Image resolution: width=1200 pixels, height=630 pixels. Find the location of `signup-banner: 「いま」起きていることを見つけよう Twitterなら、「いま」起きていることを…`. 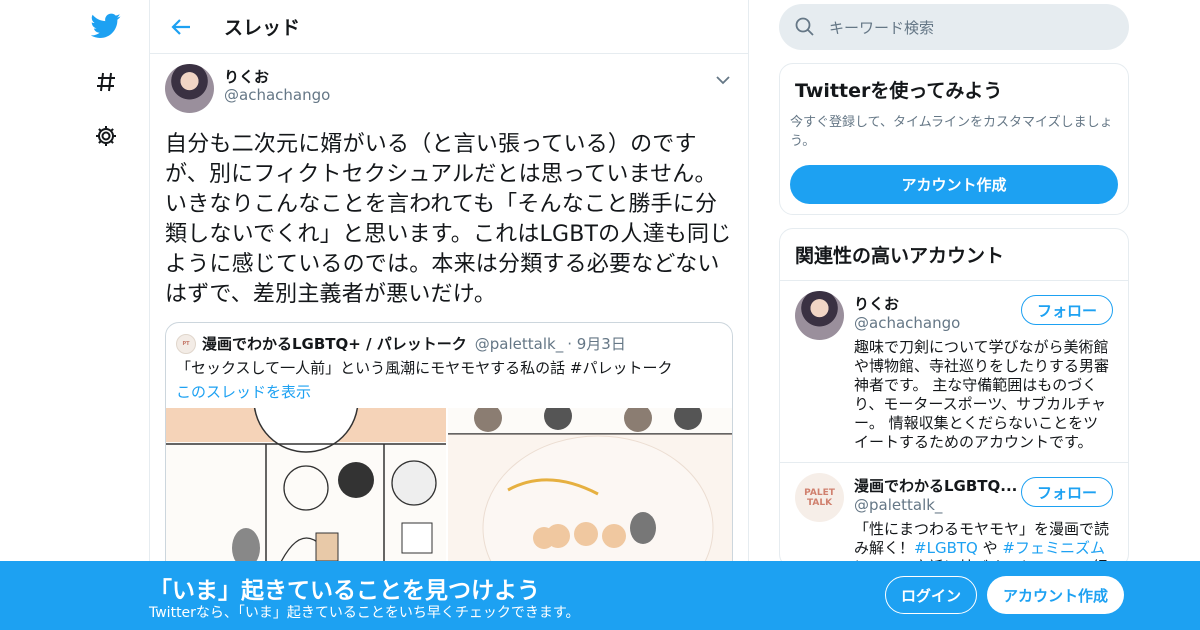

signup-banner: 「いま」起きていることを見つけよう Twitterなら、「いま」起きていることを… is located at coordinates (600, 595).